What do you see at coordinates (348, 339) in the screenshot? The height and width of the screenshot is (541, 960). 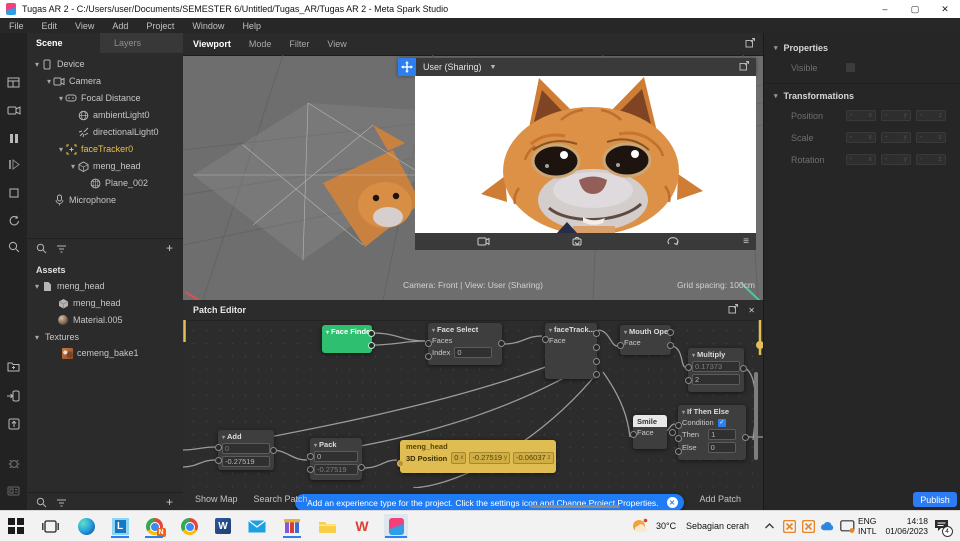 I see `node-face-finder: ▾ Face Finder` at bounding box center [348, 339].